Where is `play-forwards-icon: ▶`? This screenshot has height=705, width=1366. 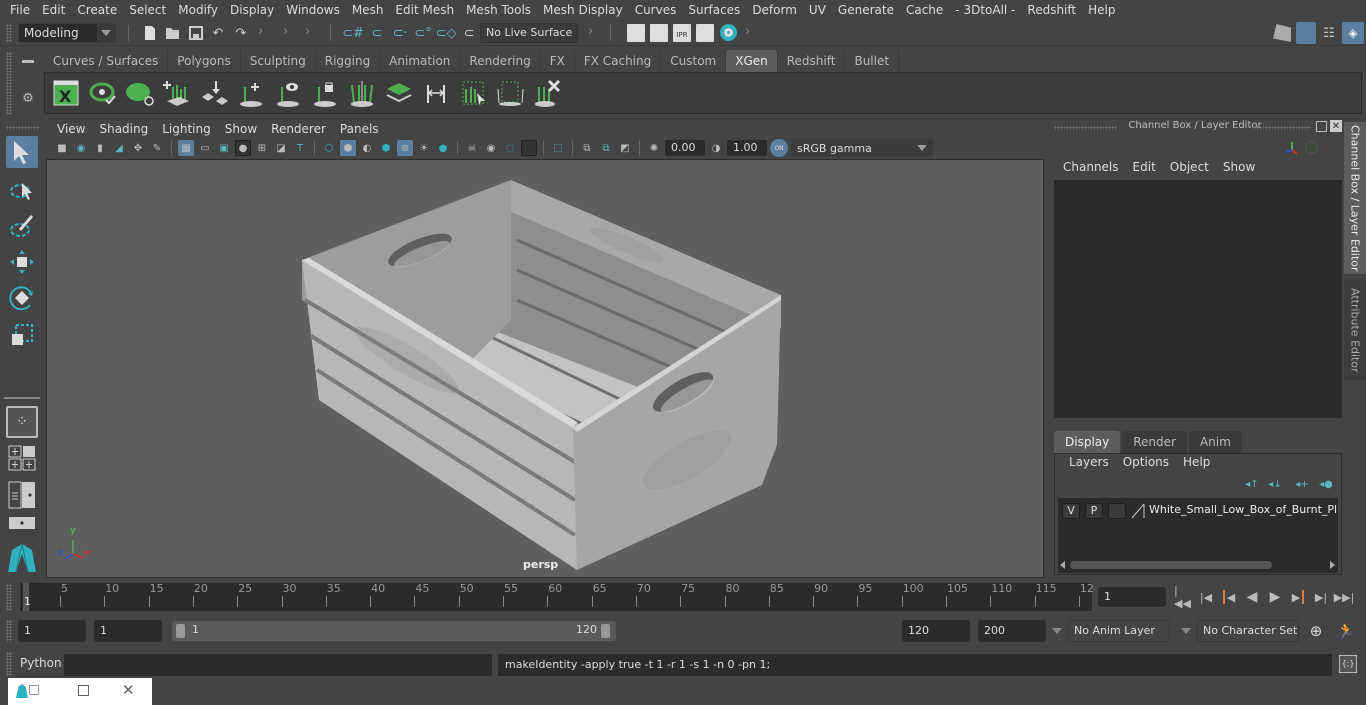
play-forwards-icon: ▶ is located at coordinates (1275, 597).